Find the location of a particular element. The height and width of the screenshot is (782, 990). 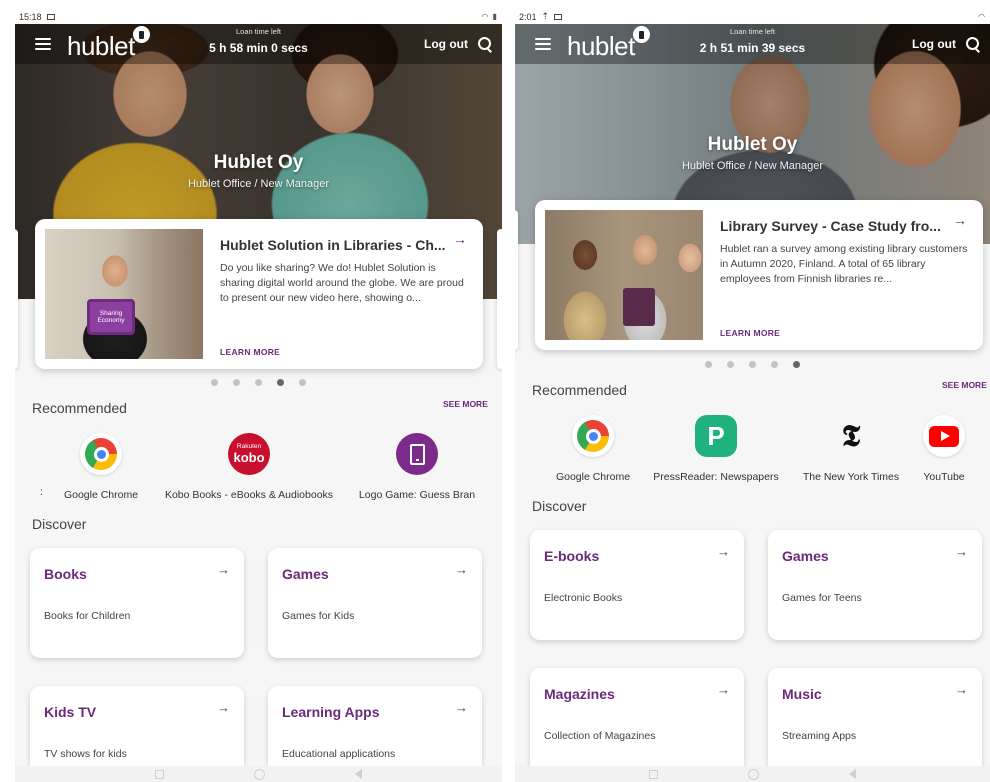

organization-info: Hublet Oy Hublet Office / New Manager is located at coordinates (752, 153).